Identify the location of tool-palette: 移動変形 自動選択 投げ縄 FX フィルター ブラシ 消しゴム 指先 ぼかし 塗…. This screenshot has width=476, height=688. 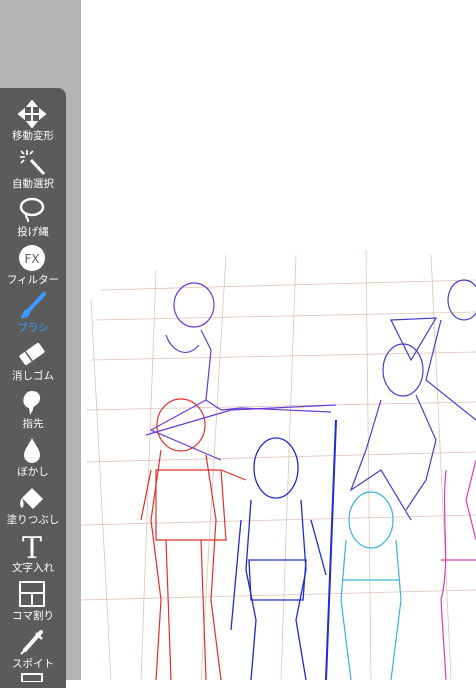
(33, 388).